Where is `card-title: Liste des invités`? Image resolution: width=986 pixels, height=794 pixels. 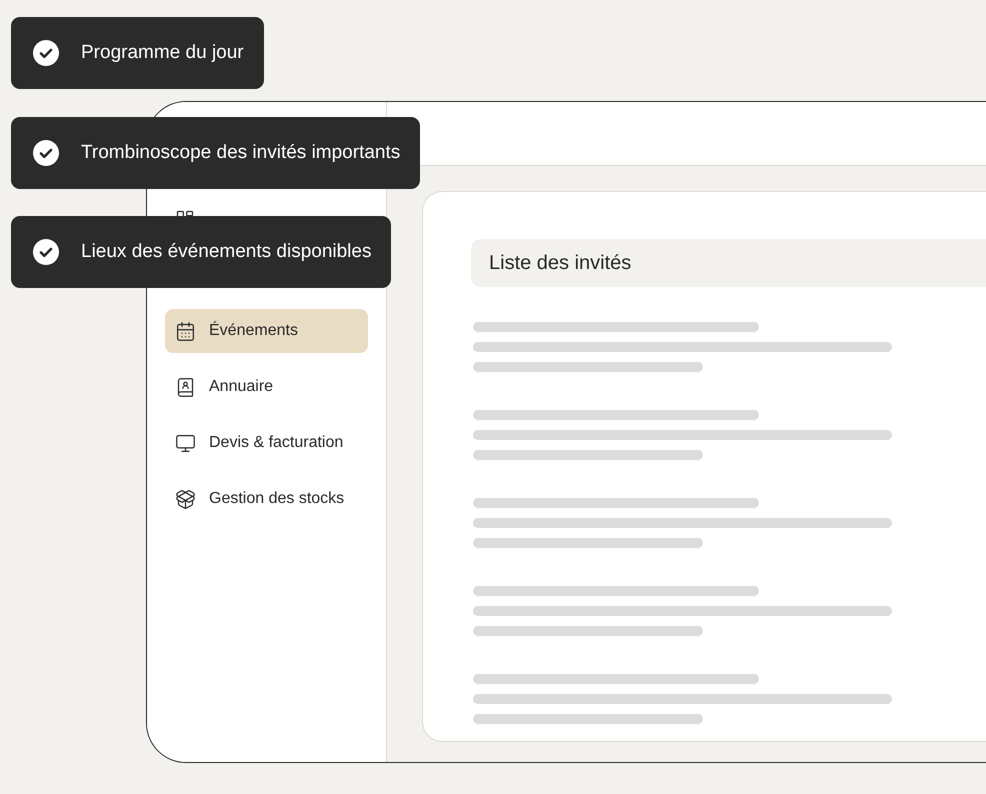
card-title: Liste des invités is located at coordinates (728, 263).